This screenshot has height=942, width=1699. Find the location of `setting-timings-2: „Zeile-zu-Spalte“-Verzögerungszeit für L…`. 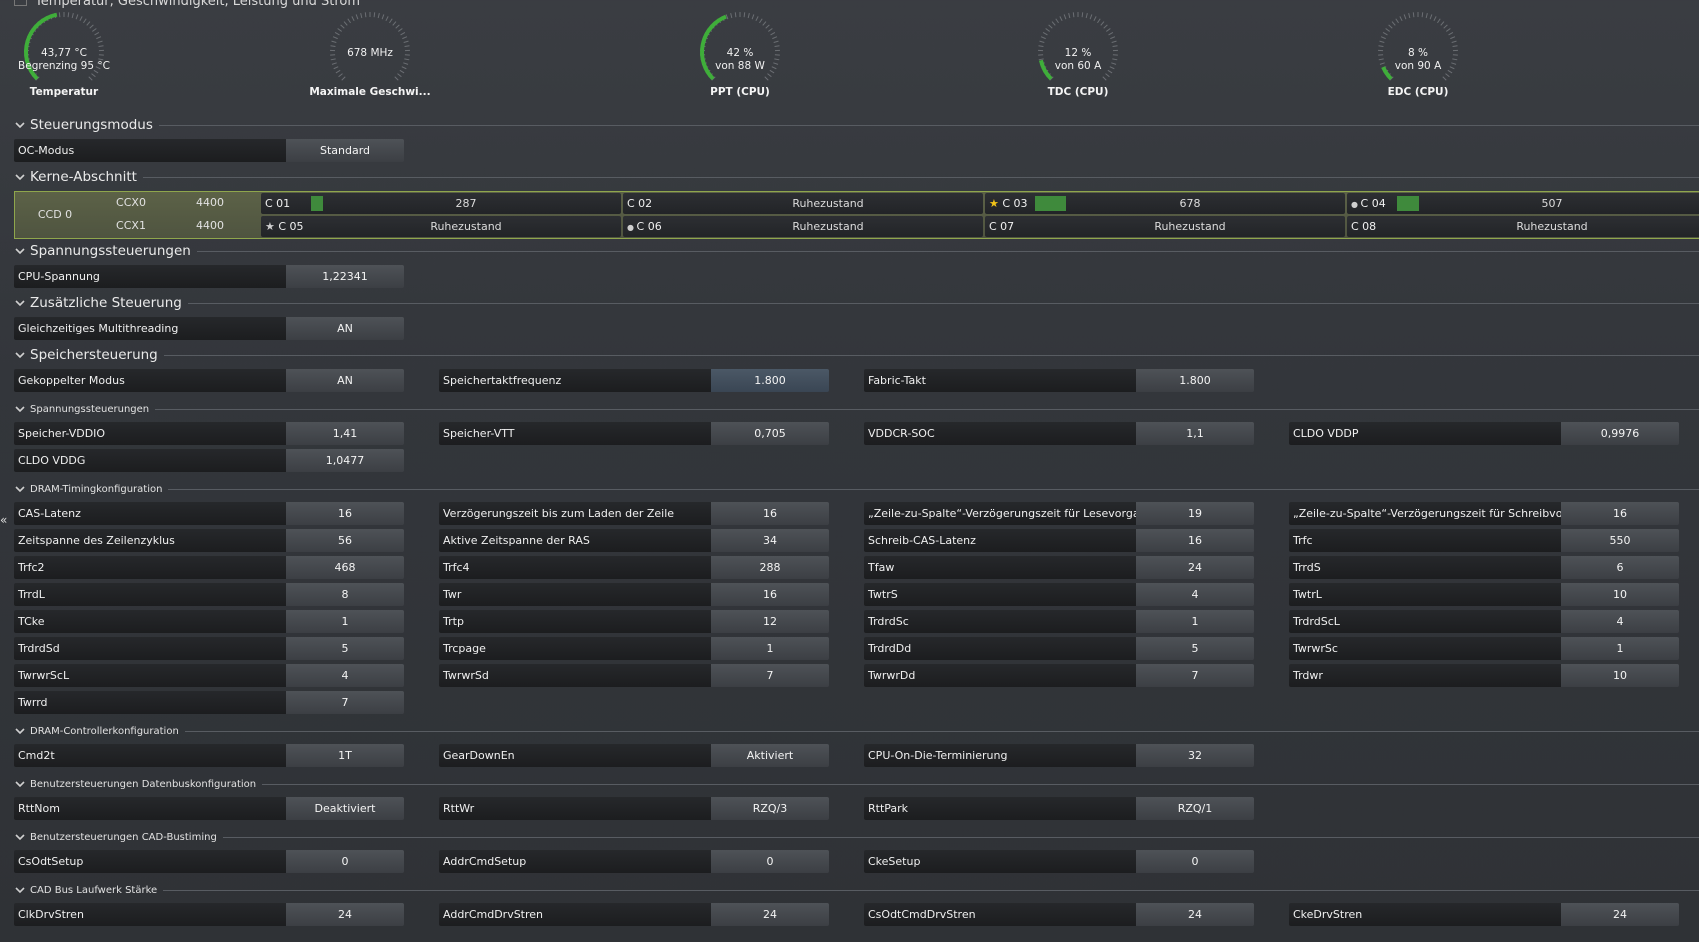

setting-timings-2: „Zeile-zu-Spalte“-Verzögerungszeit für L… is located at coordinates (1059, 513).